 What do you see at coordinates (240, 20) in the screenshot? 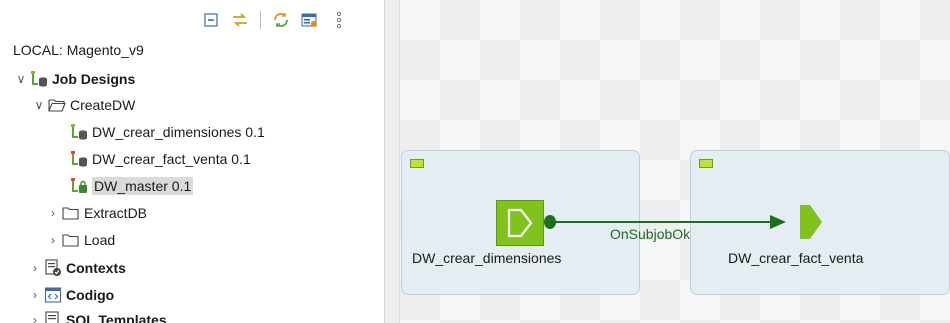
I see `sync-link-icon` at bounding box center [240, 20].